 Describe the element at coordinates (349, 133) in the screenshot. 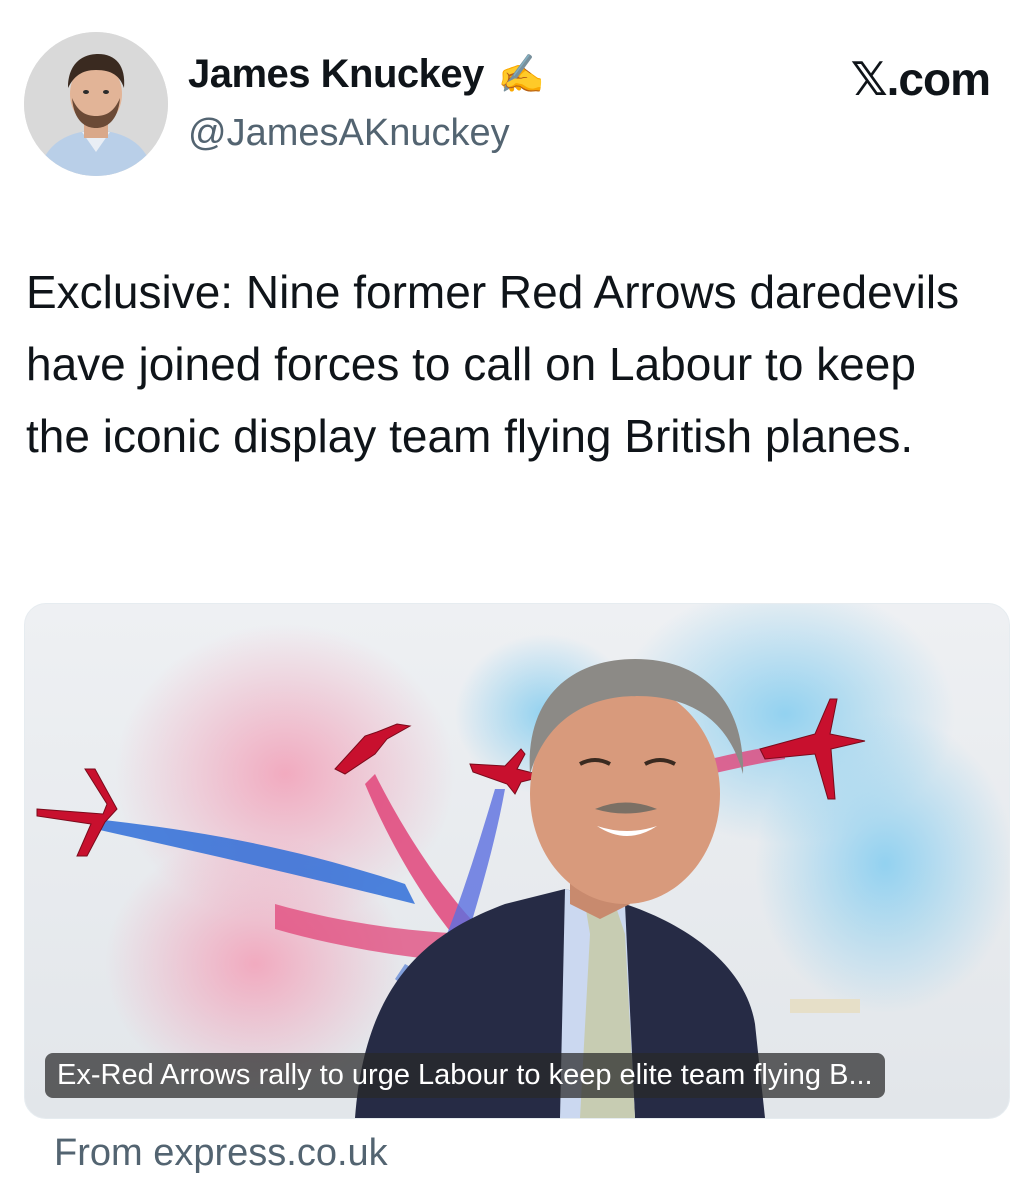

I see `author-handle: @JamesAKnuckey` at that location.